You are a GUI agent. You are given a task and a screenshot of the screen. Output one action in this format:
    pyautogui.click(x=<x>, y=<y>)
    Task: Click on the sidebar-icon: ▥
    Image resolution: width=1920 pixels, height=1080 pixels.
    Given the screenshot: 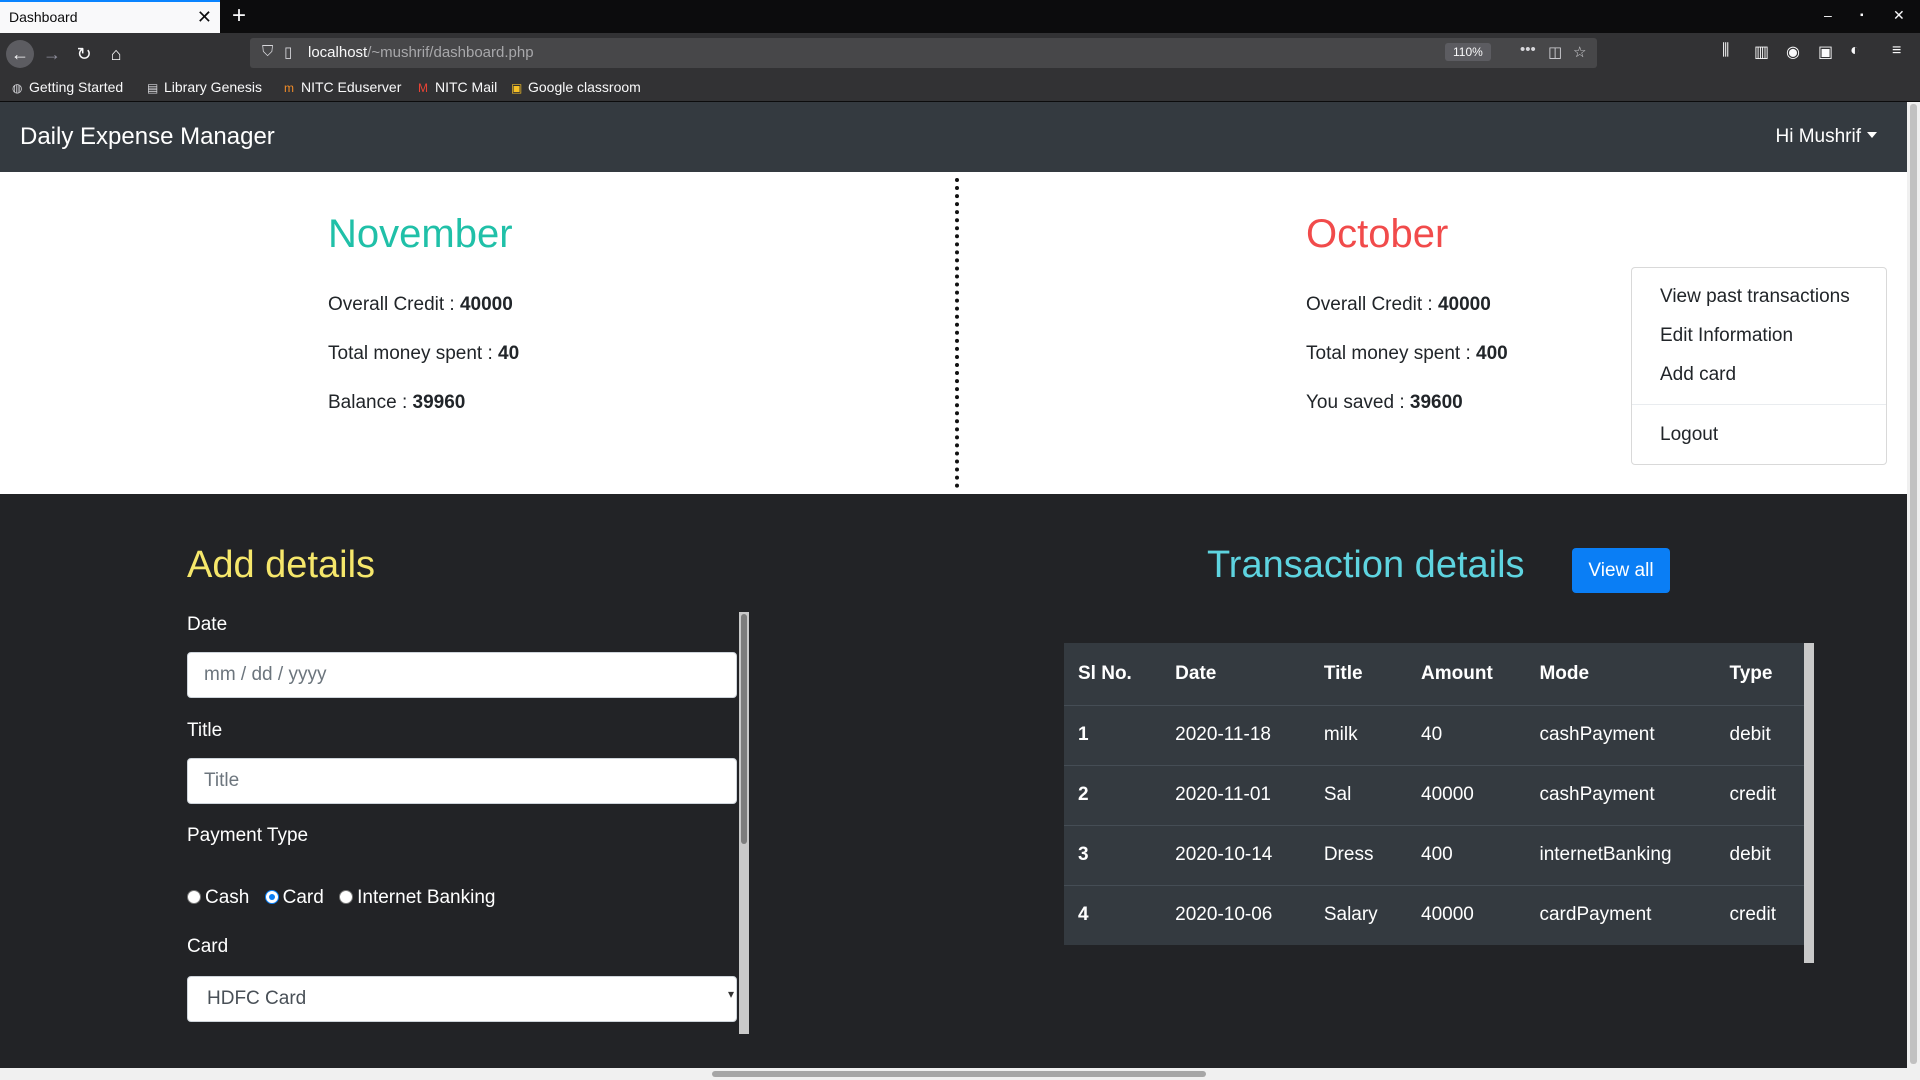 What is the action you would take?
    pyautogui.click(x=1761, y=52)
    